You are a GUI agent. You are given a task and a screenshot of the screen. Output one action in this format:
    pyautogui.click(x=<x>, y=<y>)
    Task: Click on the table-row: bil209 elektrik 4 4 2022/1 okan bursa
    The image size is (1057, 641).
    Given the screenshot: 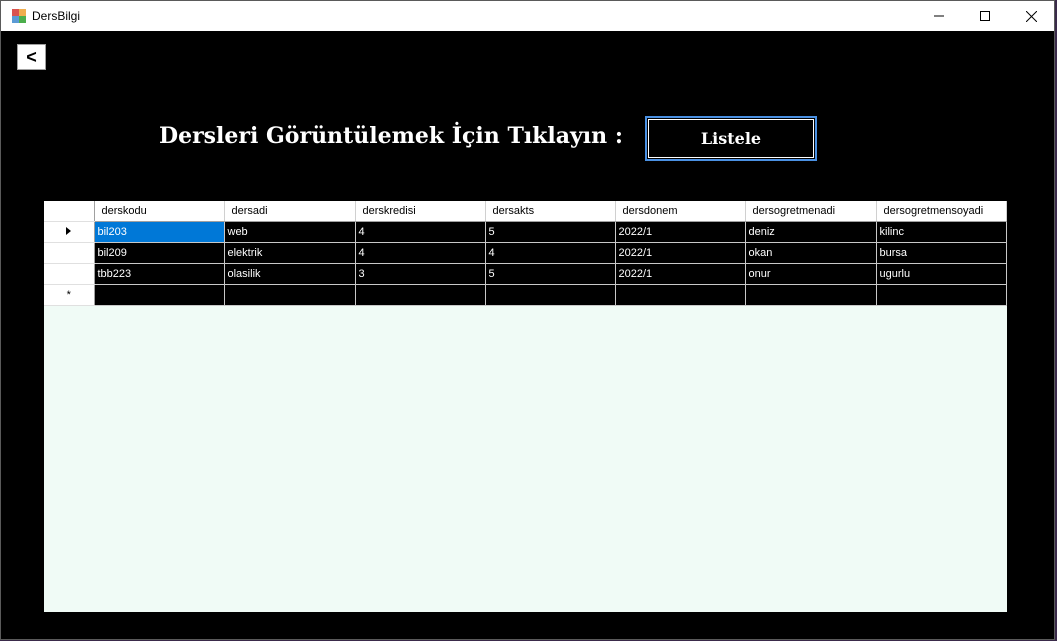 What is the action you would take?
    pyautogui.click(x=525, y=253)
    